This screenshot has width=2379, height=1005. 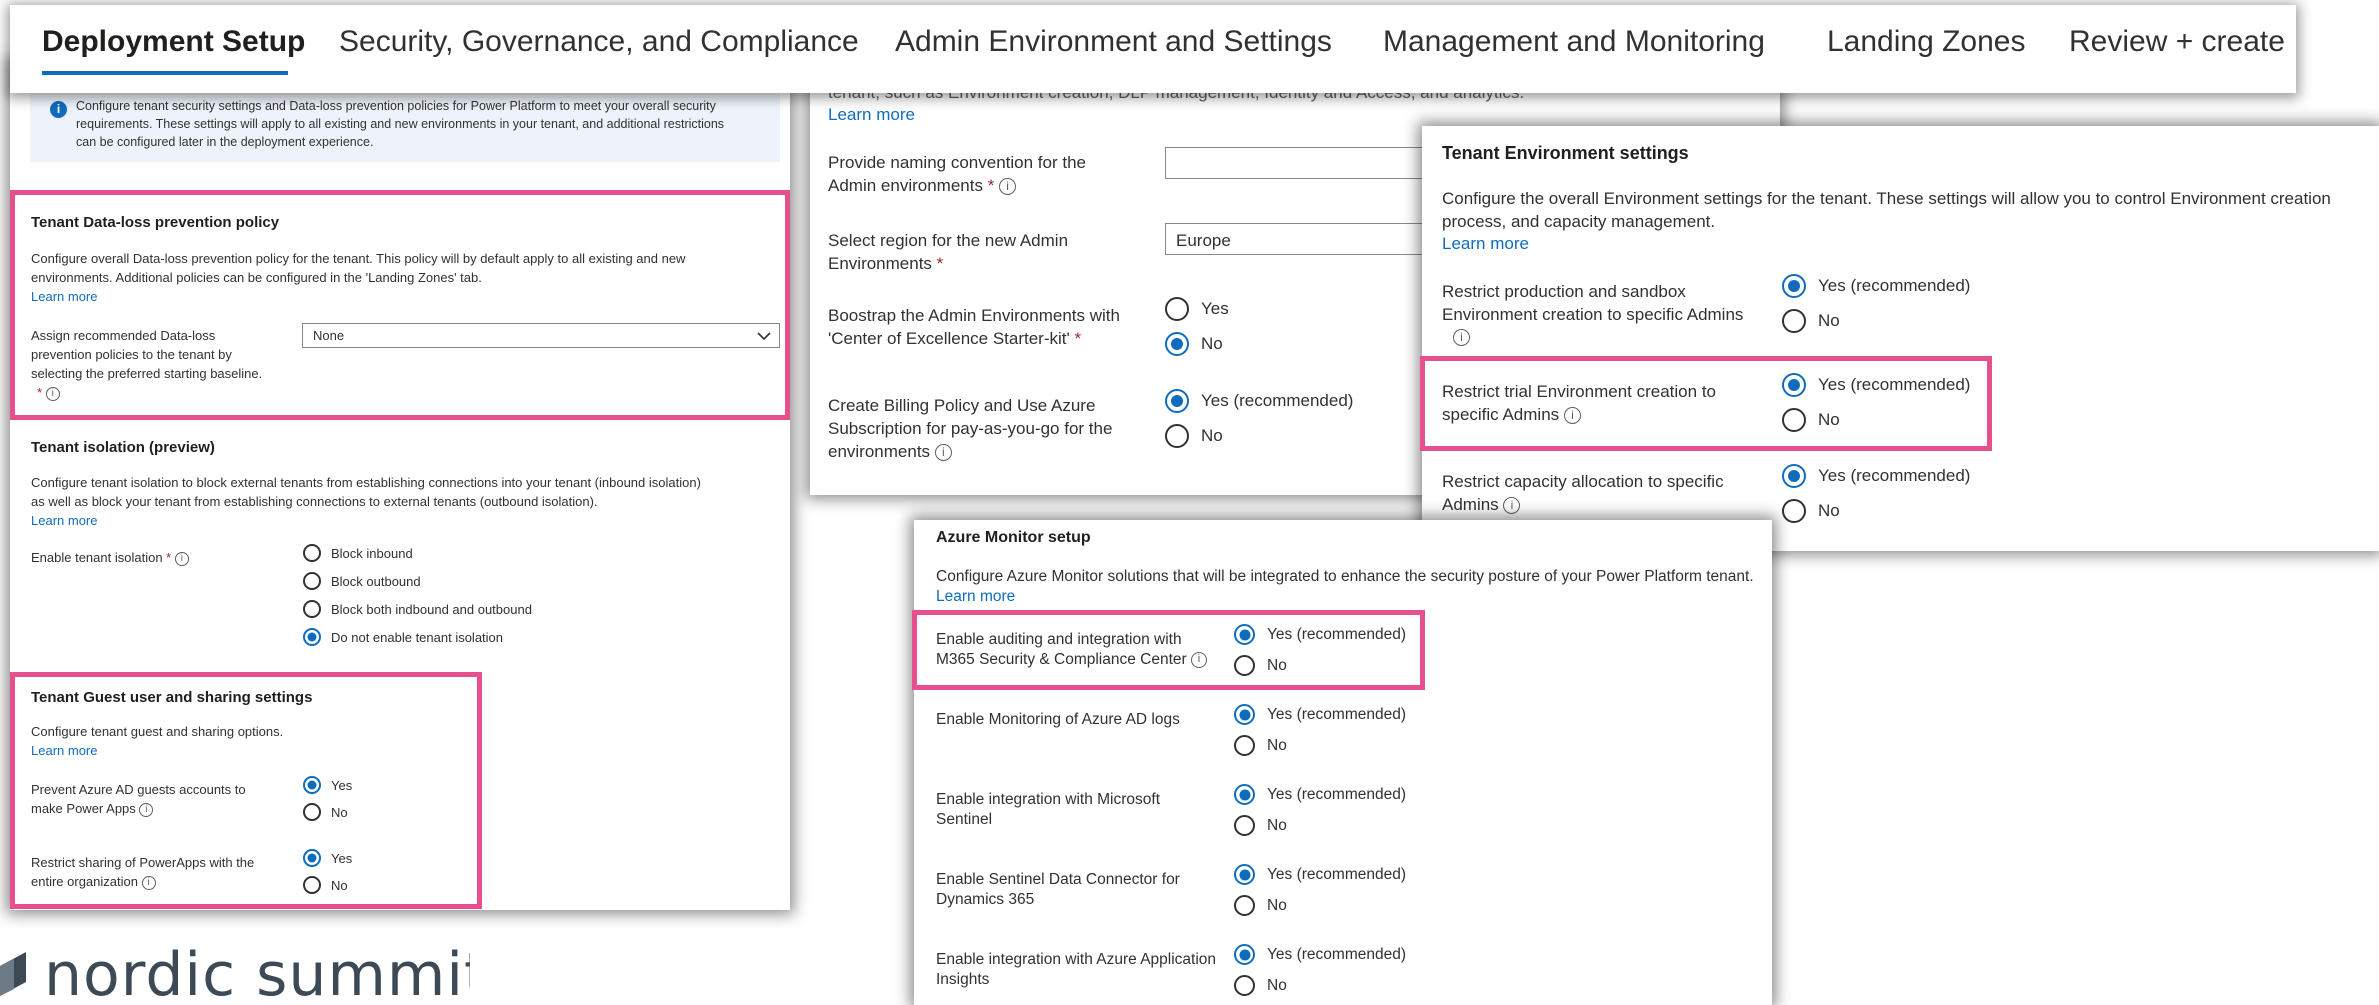 I want to click on env-learn-more-link: Learn more, so click(x=1485, y=244).